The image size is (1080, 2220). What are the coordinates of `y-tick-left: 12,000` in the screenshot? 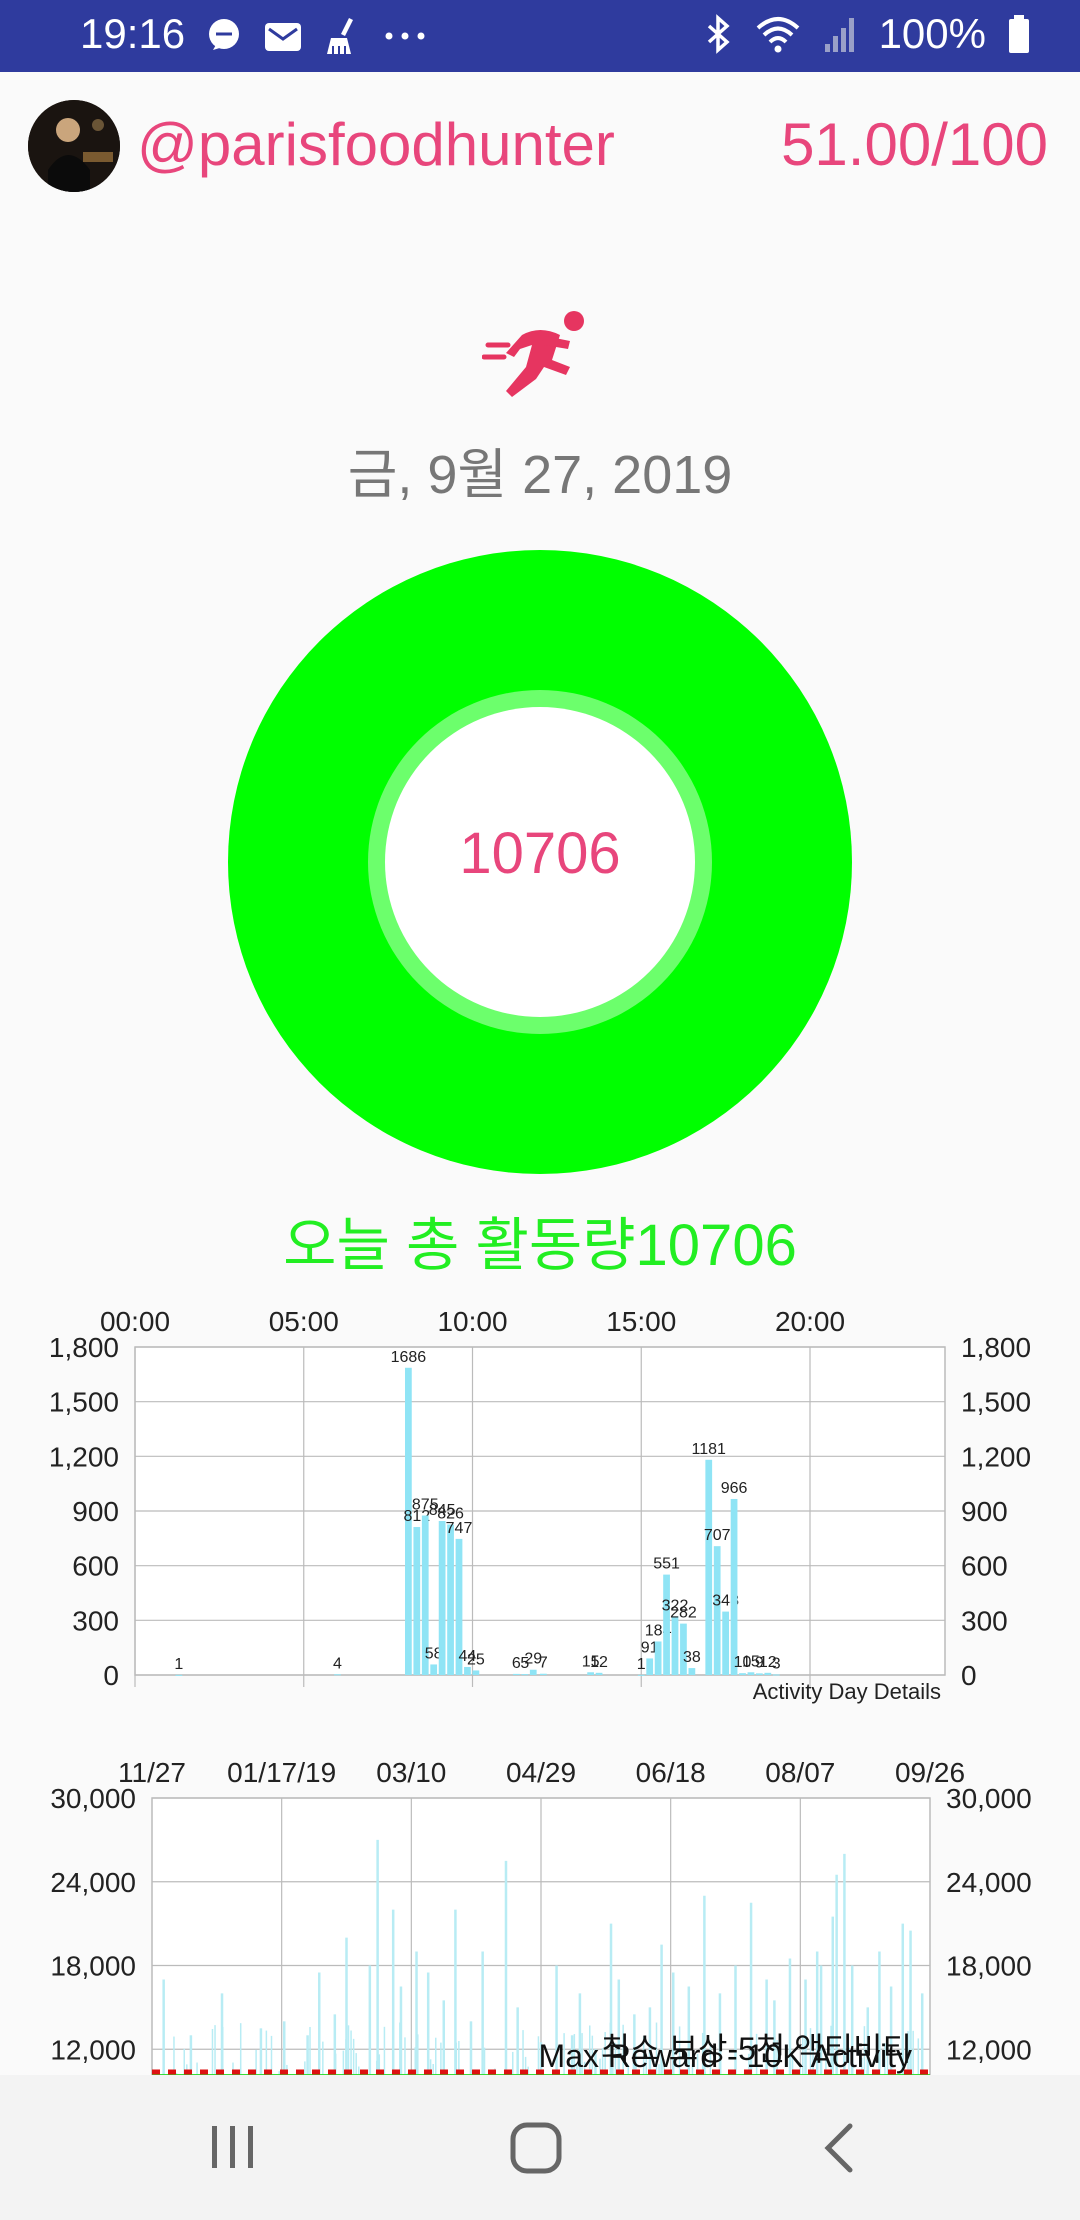 It's located at (93, 2049).